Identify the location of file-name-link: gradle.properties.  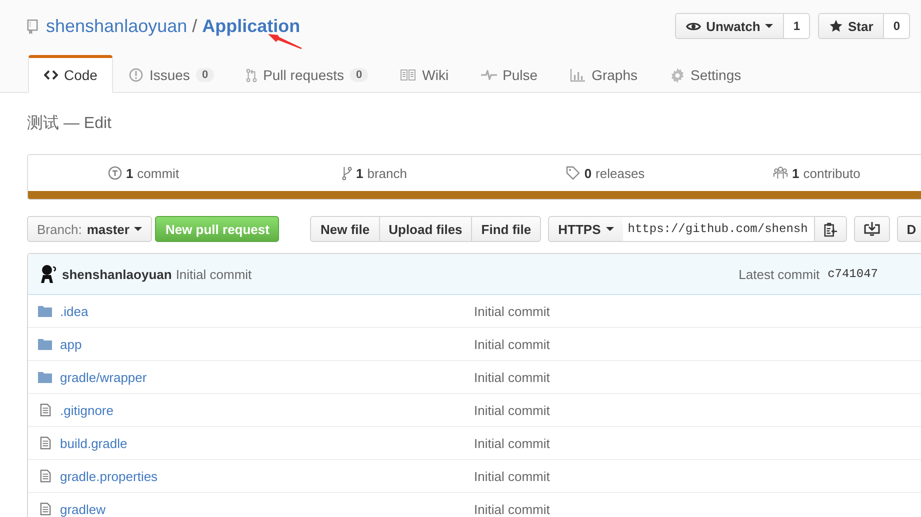
(267, 476).